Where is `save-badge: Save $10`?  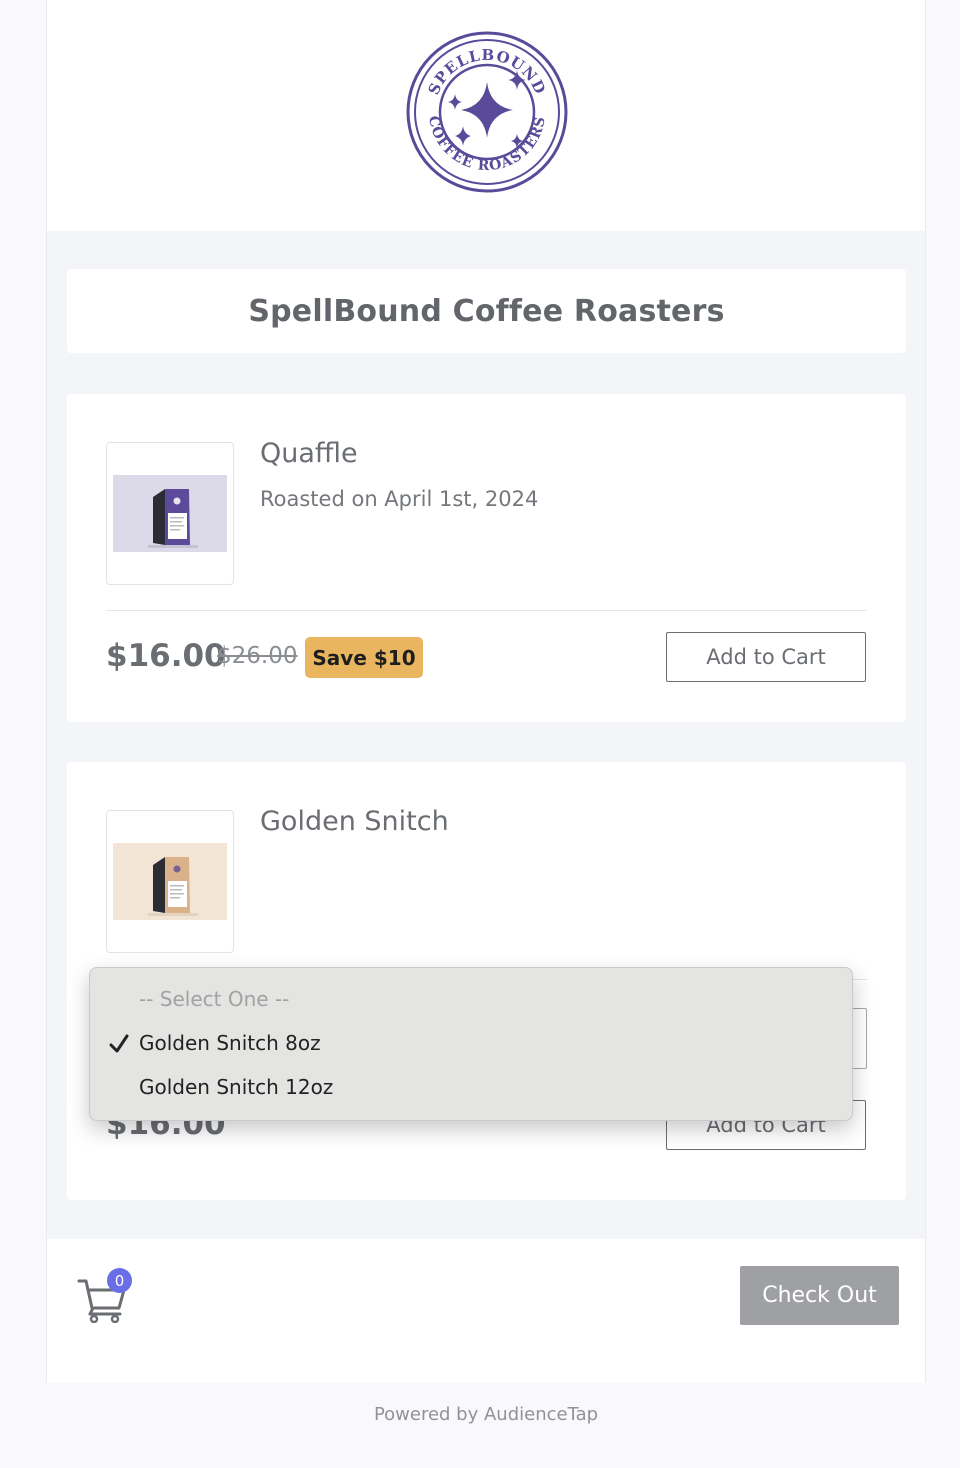
save-badge: Save $10 is located at coordinates (364, 657).